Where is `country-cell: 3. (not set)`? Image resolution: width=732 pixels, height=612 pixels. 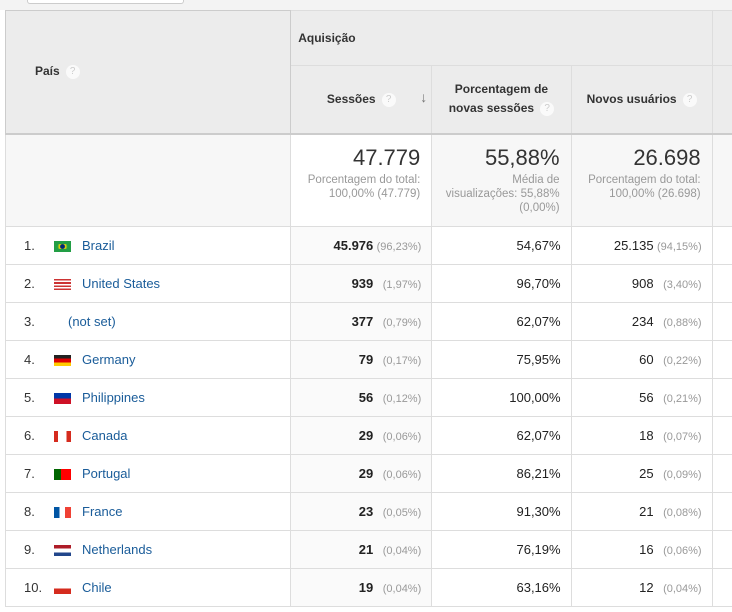 country-cell: 3. (not set) is located at coordinates (148, 321).